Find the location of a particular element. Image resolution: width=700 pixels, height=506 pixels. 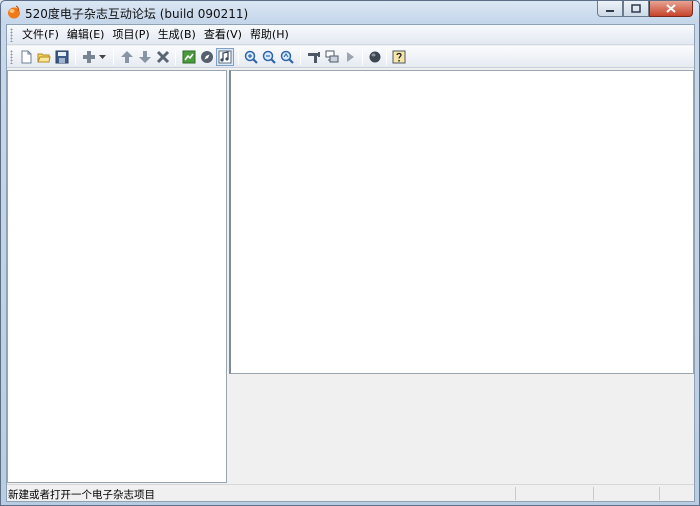

move-up-button is located at coordinates (127, 57).